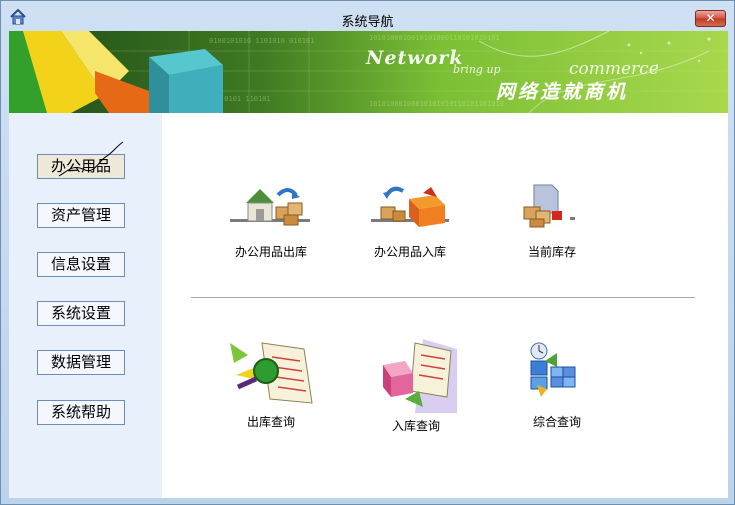  What do you see at coordinates (81, 313) in the screenshot?
I see `sidebar-item-system-settings: 系统设置` at bounding box center [81, 313].